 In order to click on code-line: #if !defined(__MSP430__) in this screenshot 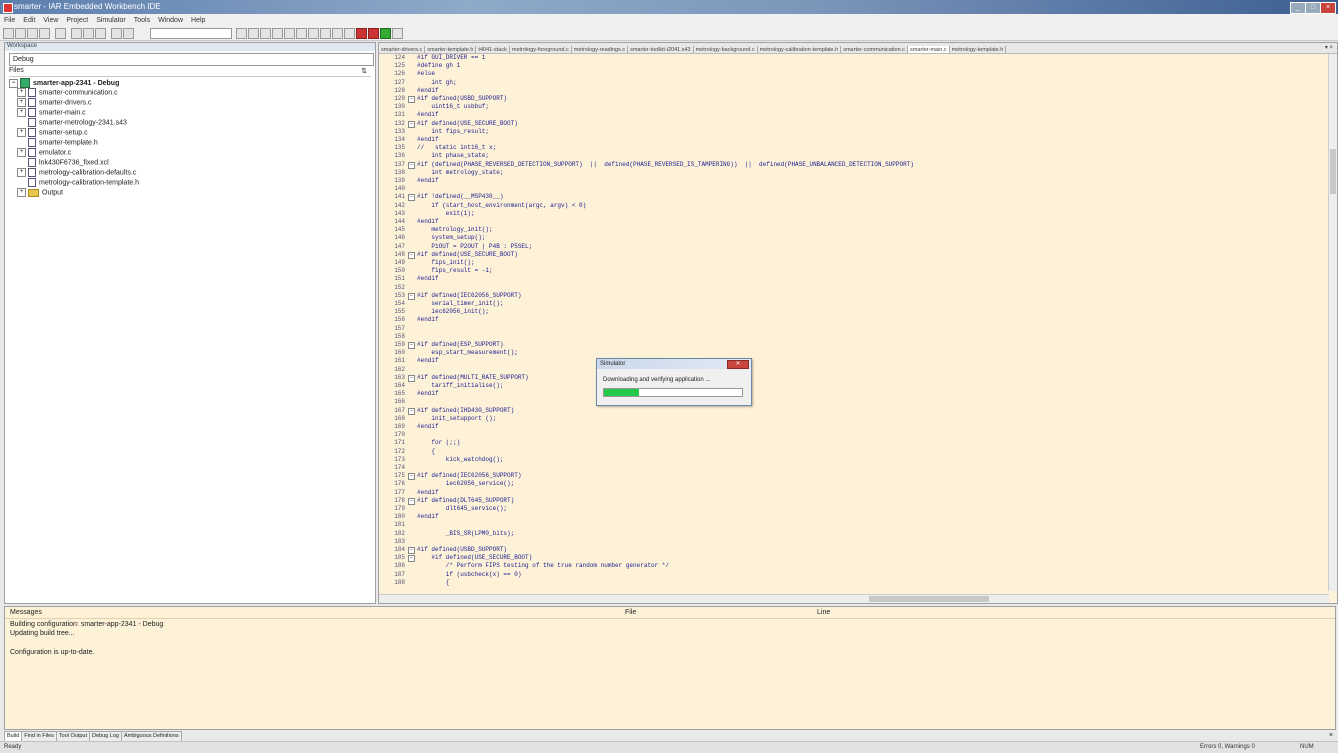, I will do `click(460, 197)`.